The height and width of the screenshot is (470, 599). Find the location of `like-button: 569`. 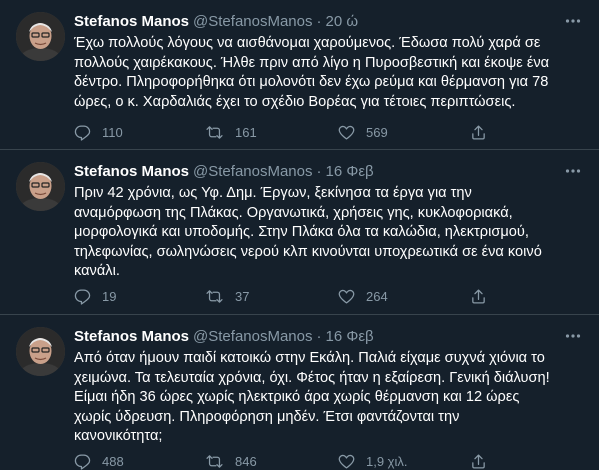

like-button: 569 is located at coordinates (363, 132).